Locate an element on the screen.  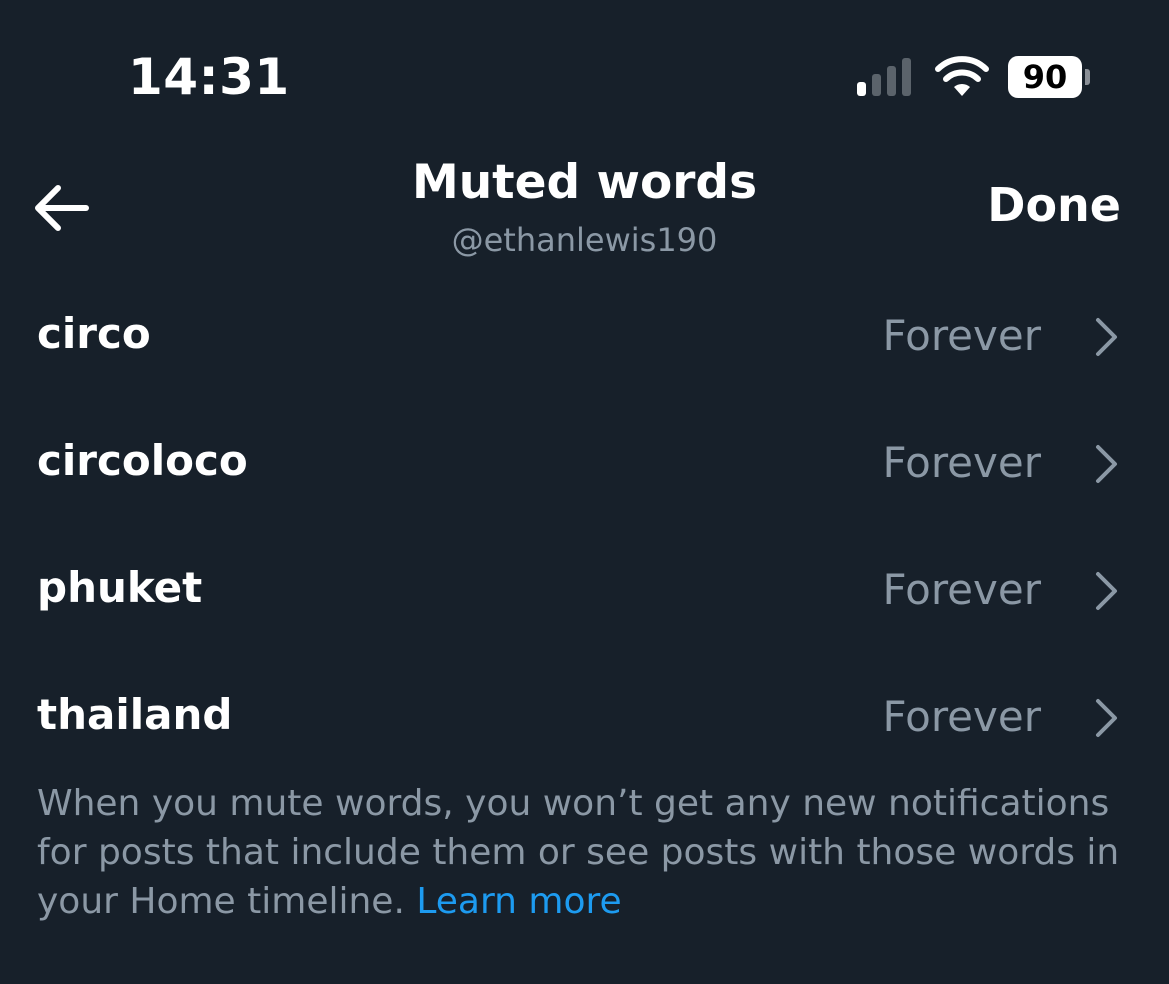
battery-nub is located at coordinates (1087, 77).